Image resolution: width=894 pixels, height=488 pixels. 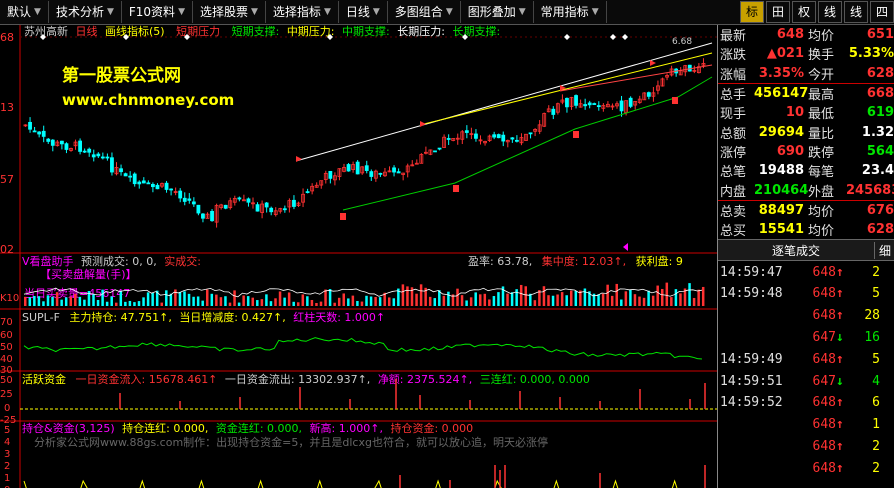 I want to click on short-support: 短期支撑:, so click(x=256, y=31).